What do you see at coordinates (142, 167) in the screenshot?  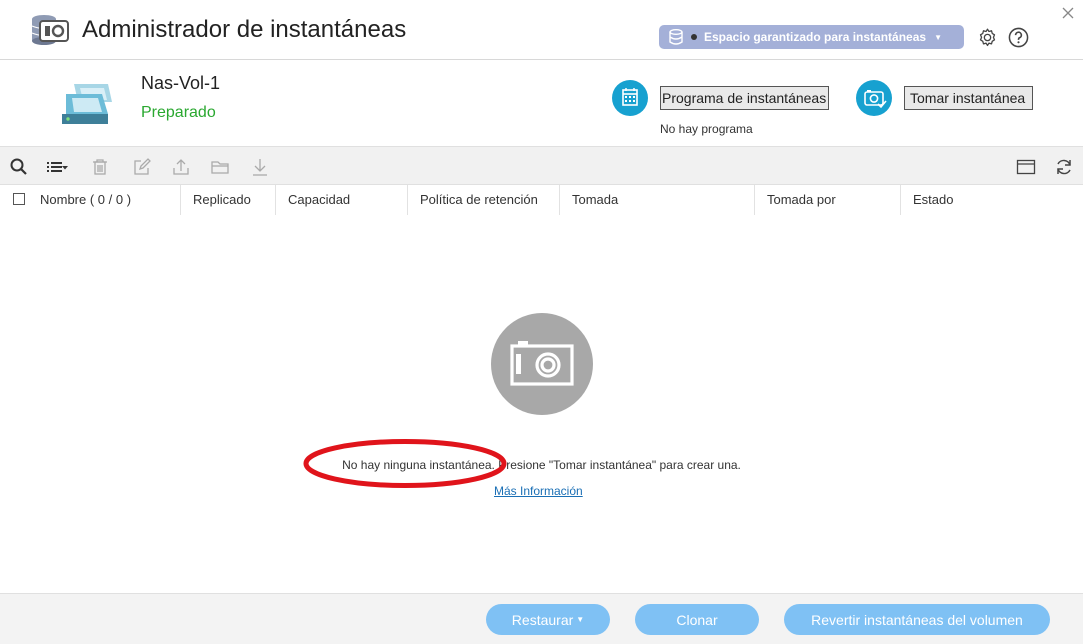 I see `edit-icon` at bounding box center [142, 167].